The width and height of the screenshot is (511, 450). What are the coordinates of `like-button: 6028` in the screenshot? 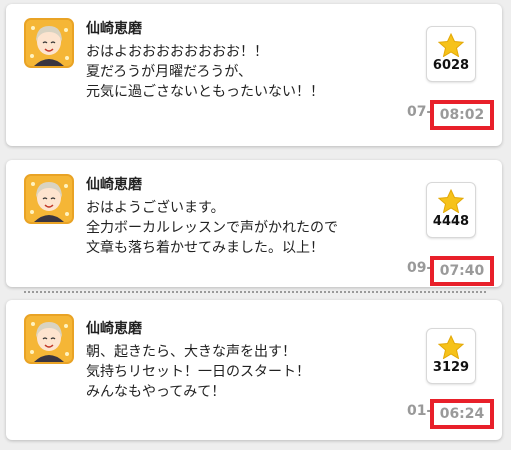 It's located at (451, 54).